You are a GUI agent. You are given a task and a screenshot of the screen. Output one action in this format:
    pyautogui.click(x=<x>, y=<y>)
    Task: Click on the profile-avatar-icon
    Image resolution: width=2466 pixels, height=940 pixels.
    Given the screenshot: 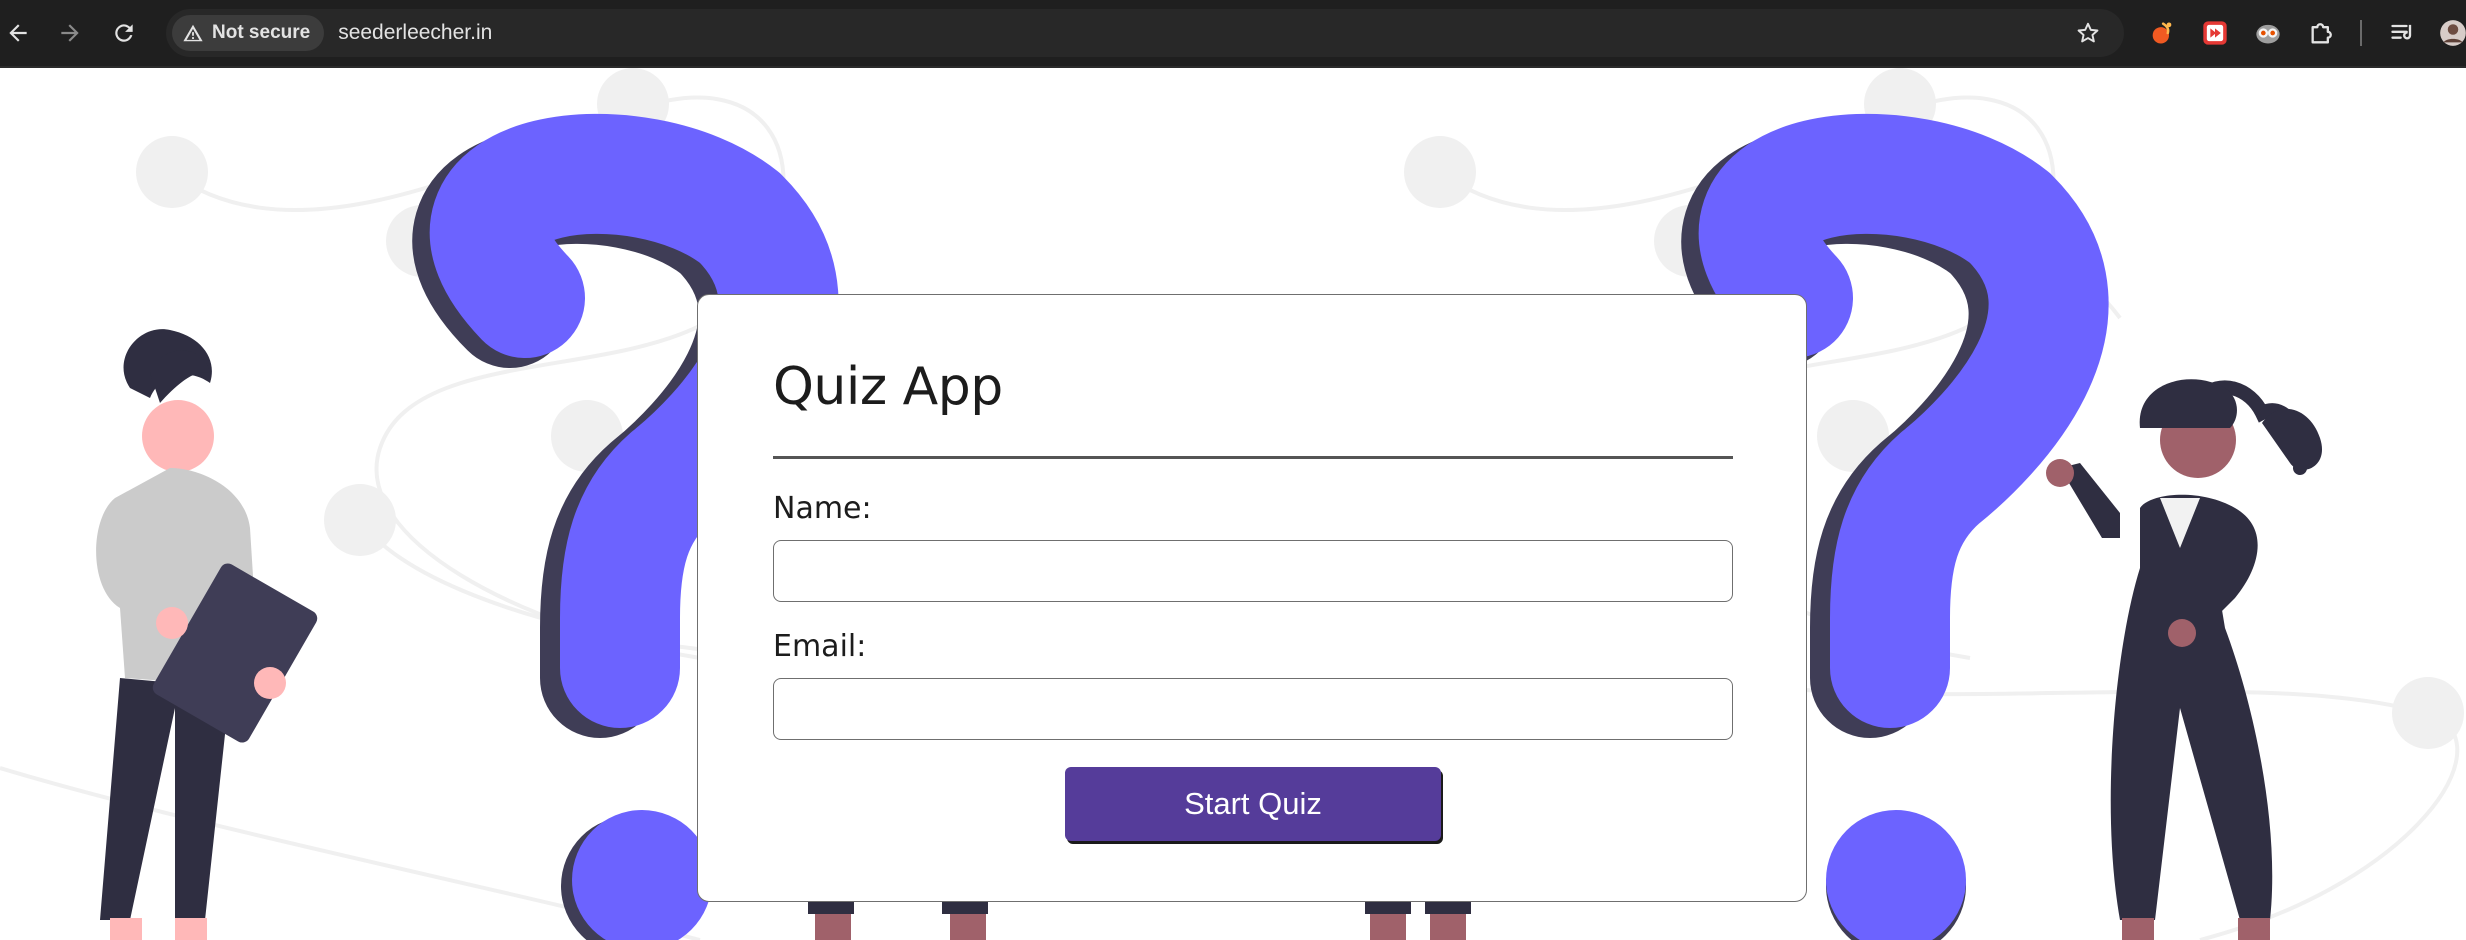 What is the action you would take?
    pyautogui.click(x=2453, y=33)
    